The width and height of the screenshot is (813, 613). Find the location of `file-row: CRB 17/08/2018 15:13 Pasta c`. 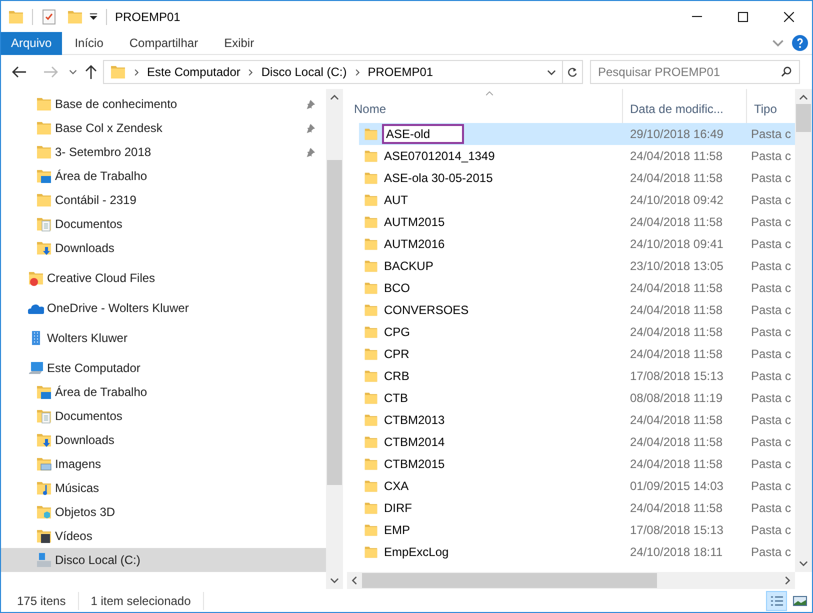

file-row: CRB 17/08/2018 15:13 Pasta c is located at coordinates (577, 376).